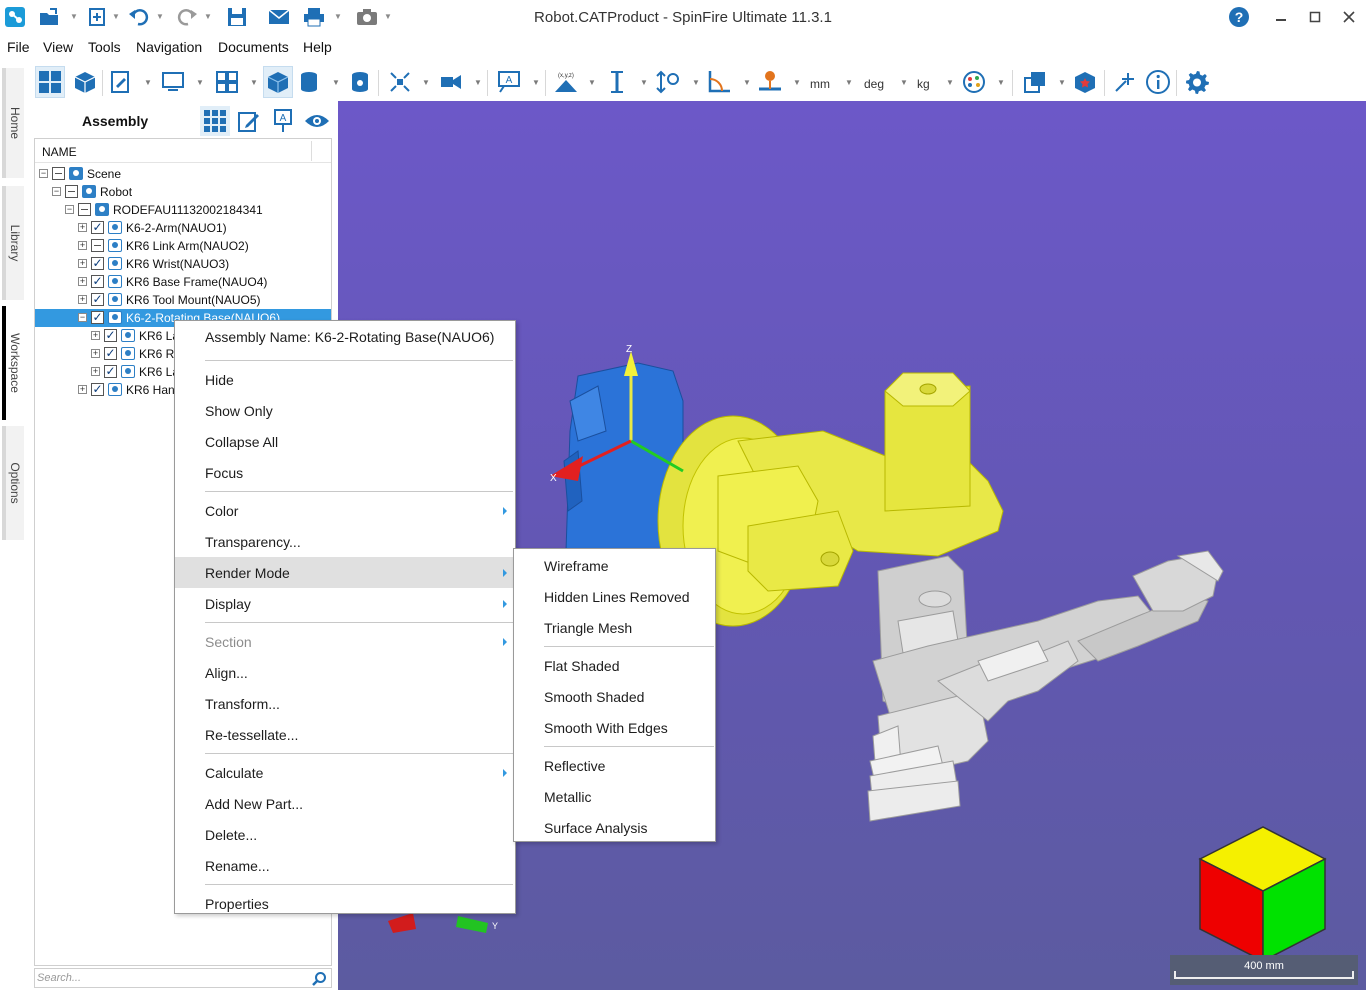  I want to click on mass-properties-icon, so click(770, 82).